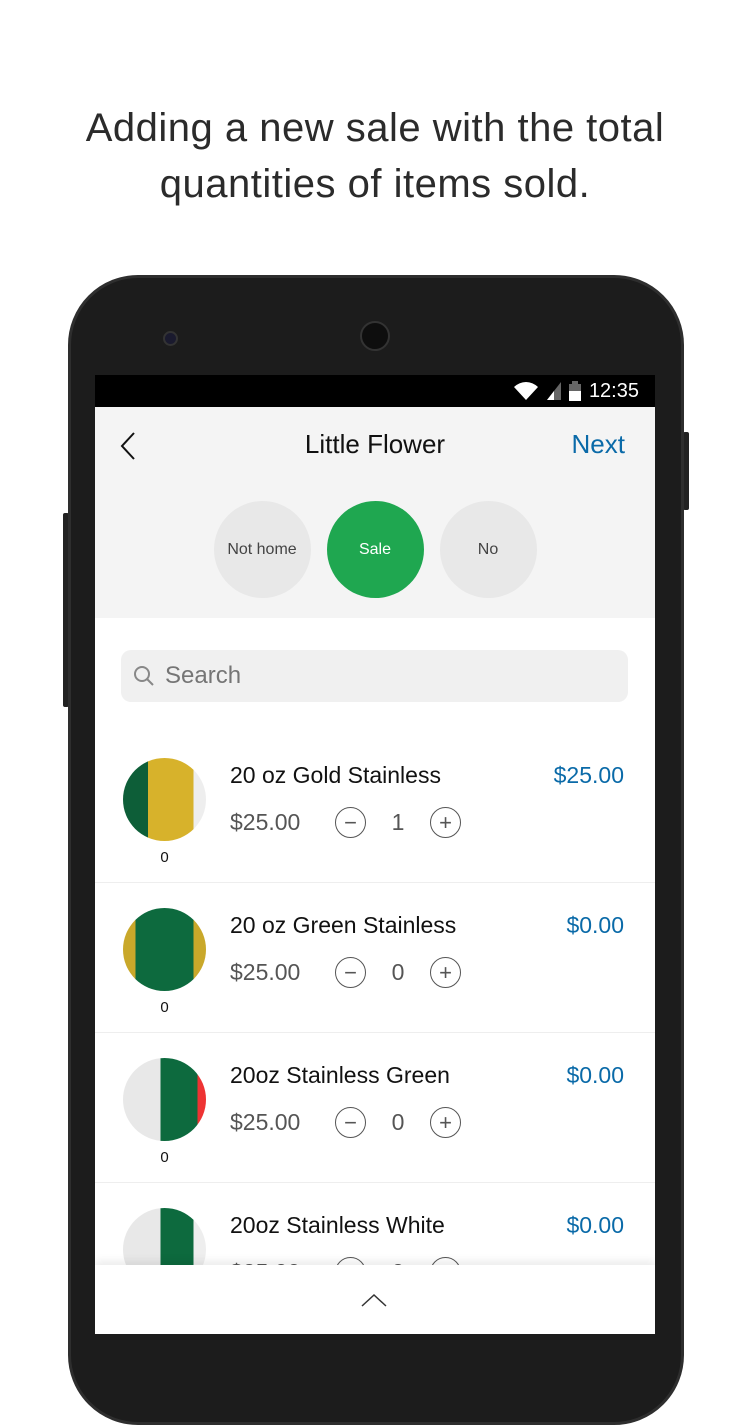  Describe the element at coordinates (385, 676) in the screenshot. I see `search-input` at that location.